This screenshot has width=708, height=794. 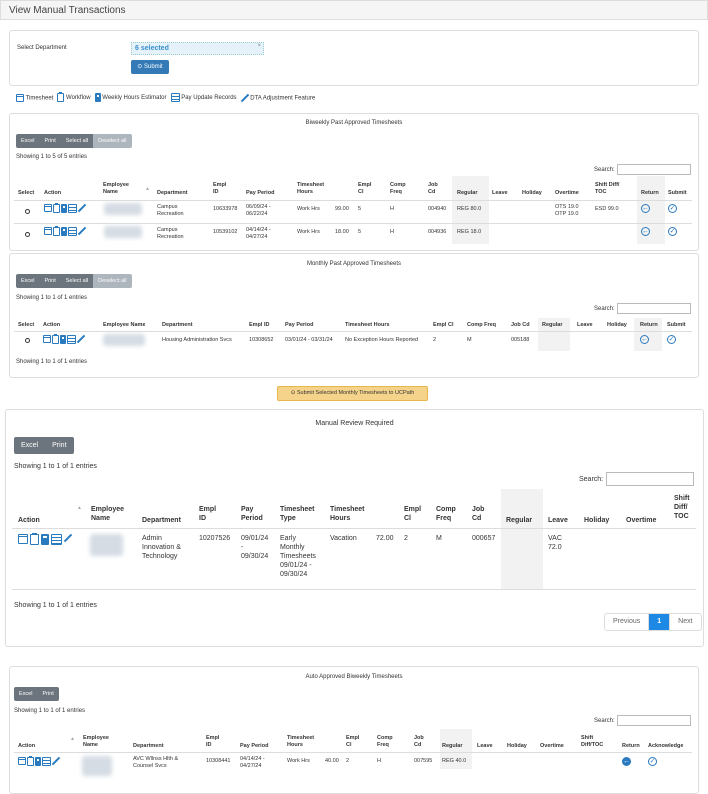 What do you see at coordinates (652, 761) in the screenshot?
I see `acknowledge-check-icon: ✓` at bounding box center [652, 761].